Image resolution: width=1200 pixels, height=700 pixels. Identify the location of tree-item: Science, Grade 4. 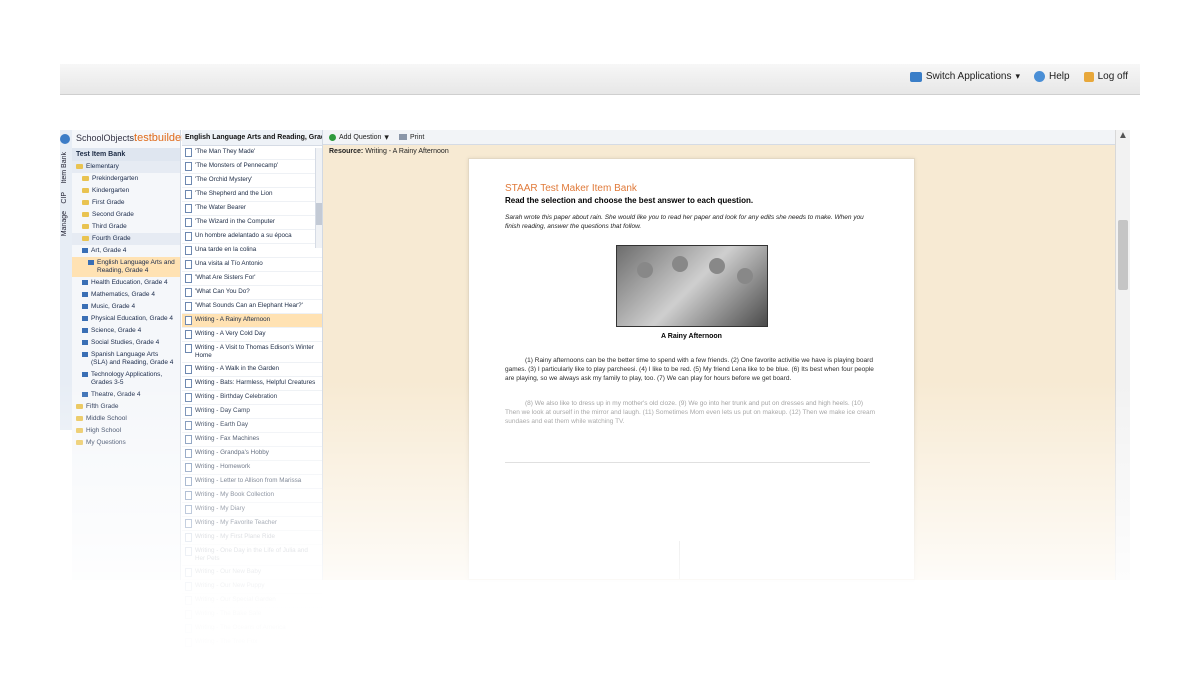
(126, 331).